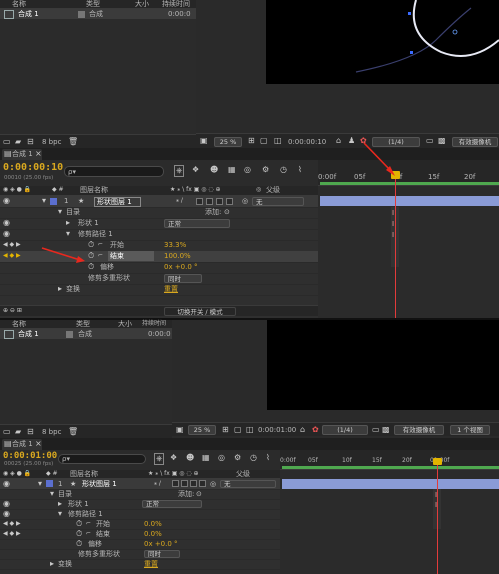  Describe the element at coordinates (393, 213) in the screenshot. I see `keyframe-marker: I` at that location.